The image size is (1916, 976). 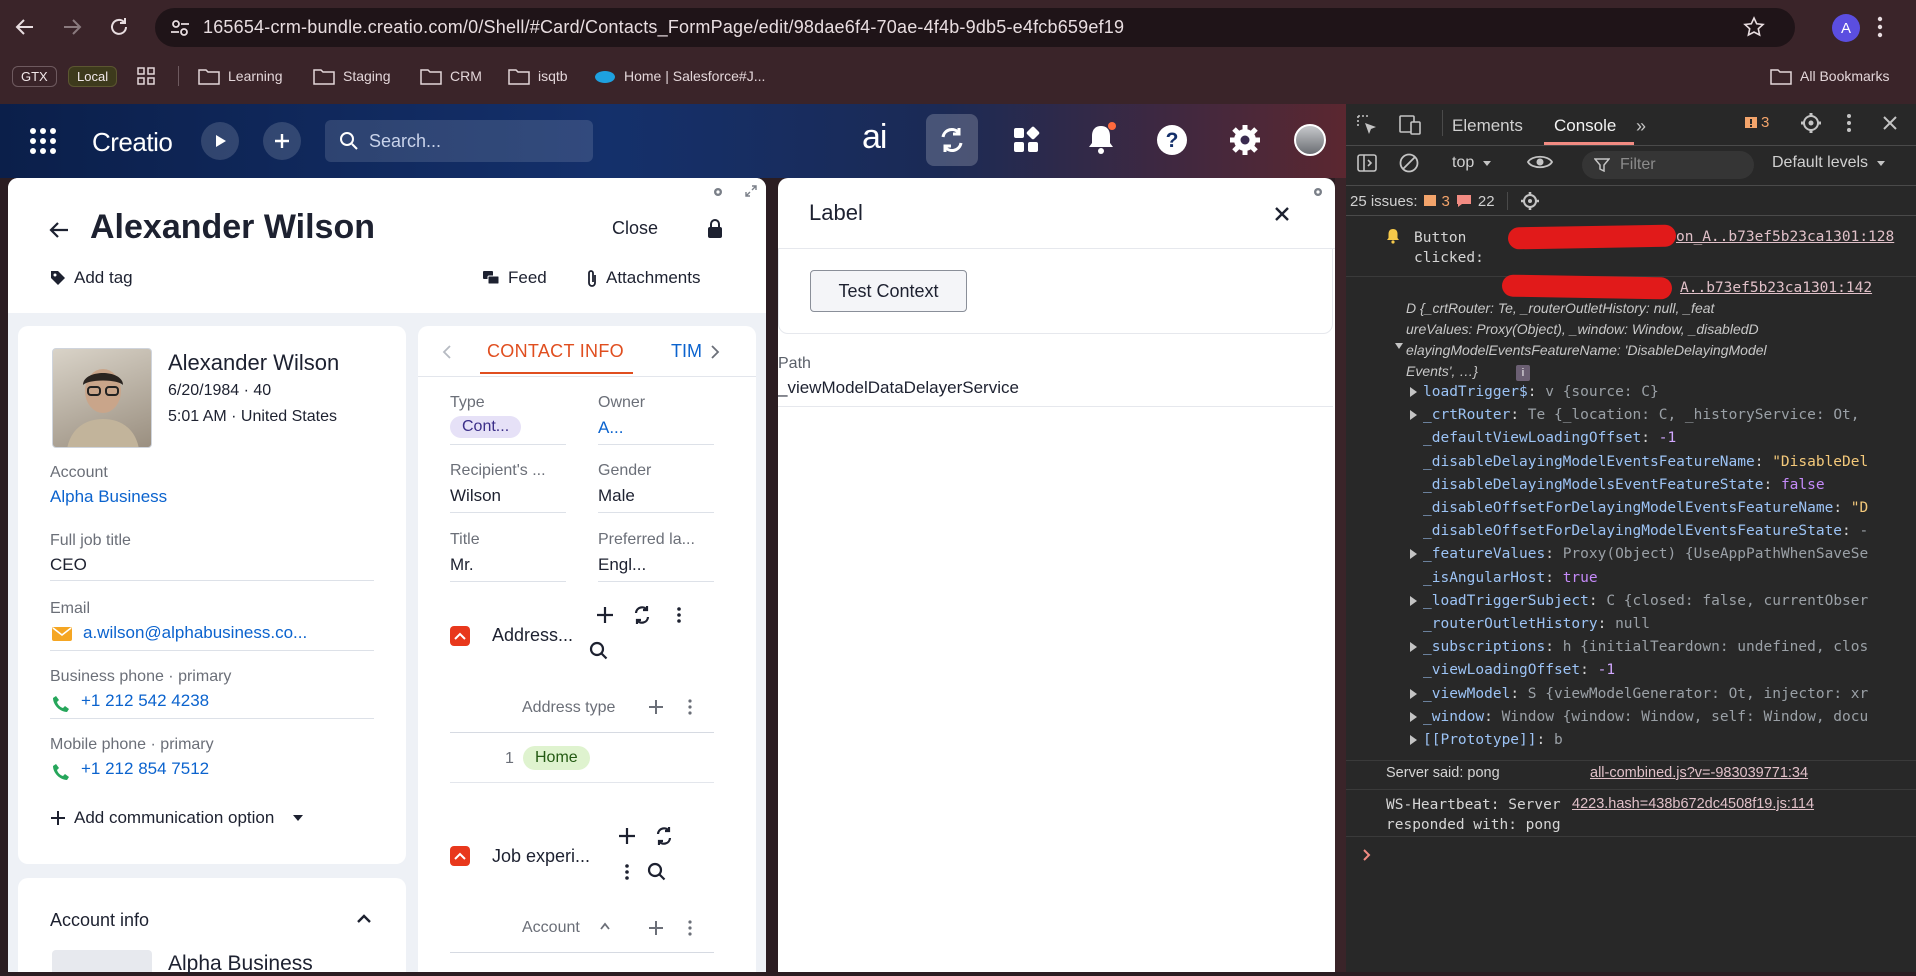 I want to click on more-tabs-icon: », so click(x=1641, y=126).